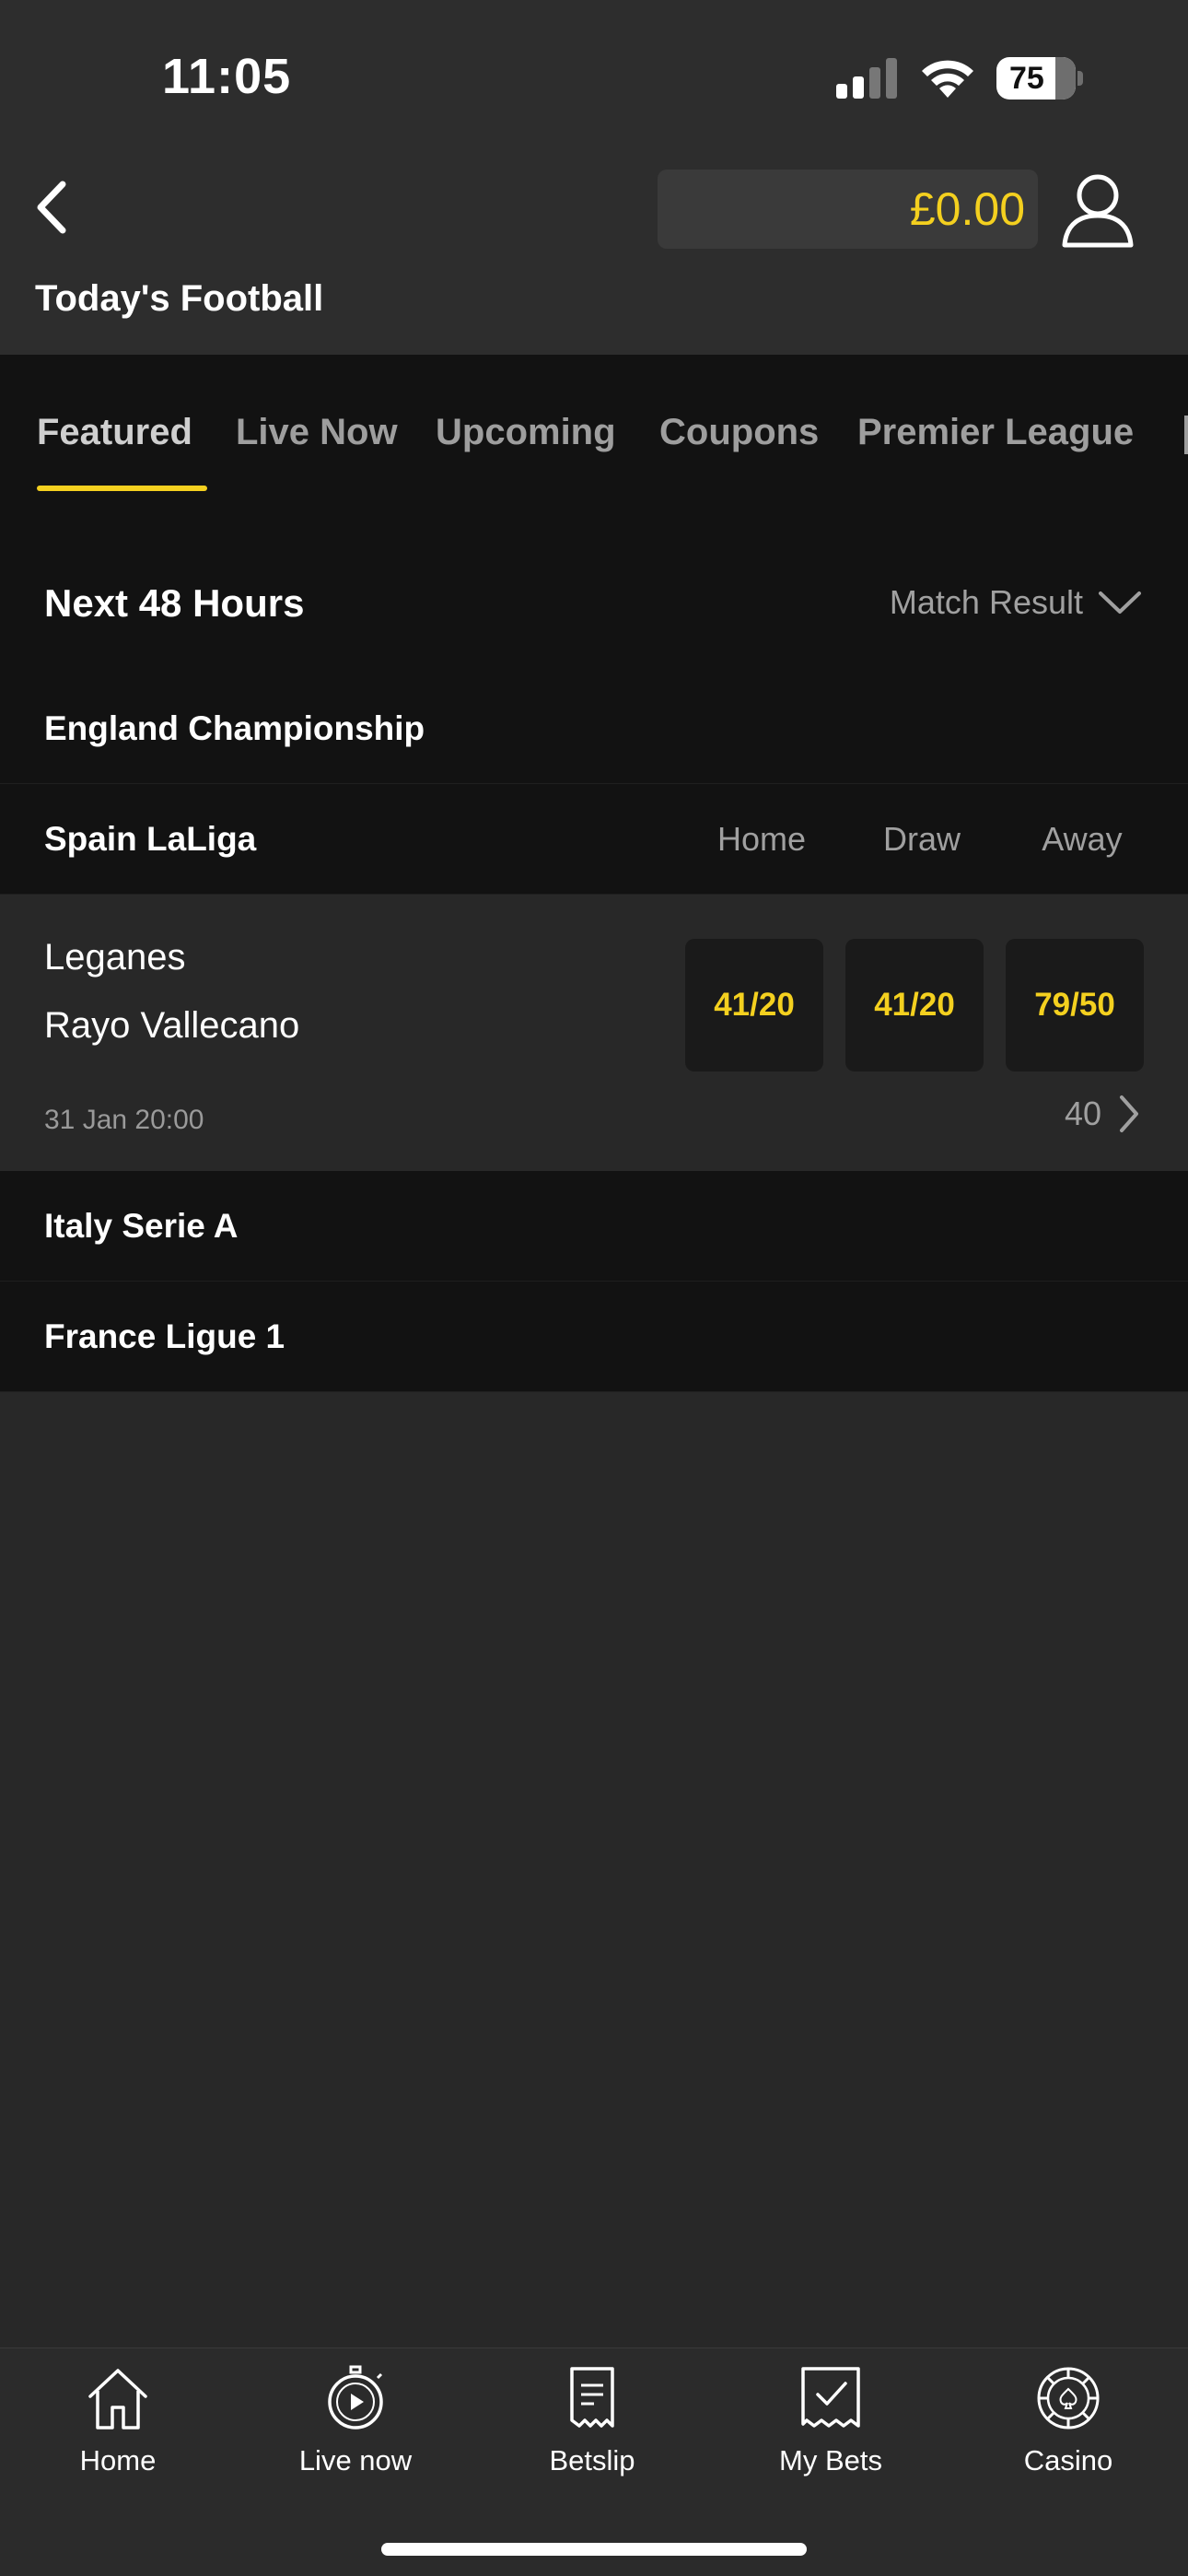  Describe the element at coordinates (754, 1005) in the screenshot. I see `odds-button-home: 41/20` at that location.